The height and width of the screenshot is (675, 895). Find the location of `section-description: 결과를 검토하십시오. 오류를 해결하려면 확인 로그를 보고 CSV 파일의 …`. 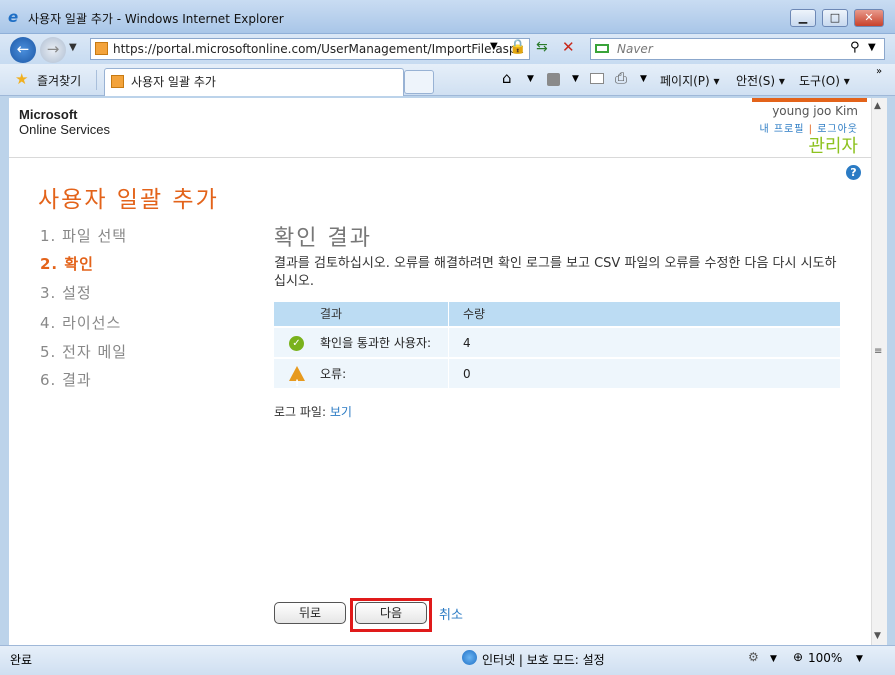

section-description: 결과를 검토하십시오. 오류를 해결하려면 확인 로그를 보고 CSV 파일의 … is located at coordinates (555, 272).